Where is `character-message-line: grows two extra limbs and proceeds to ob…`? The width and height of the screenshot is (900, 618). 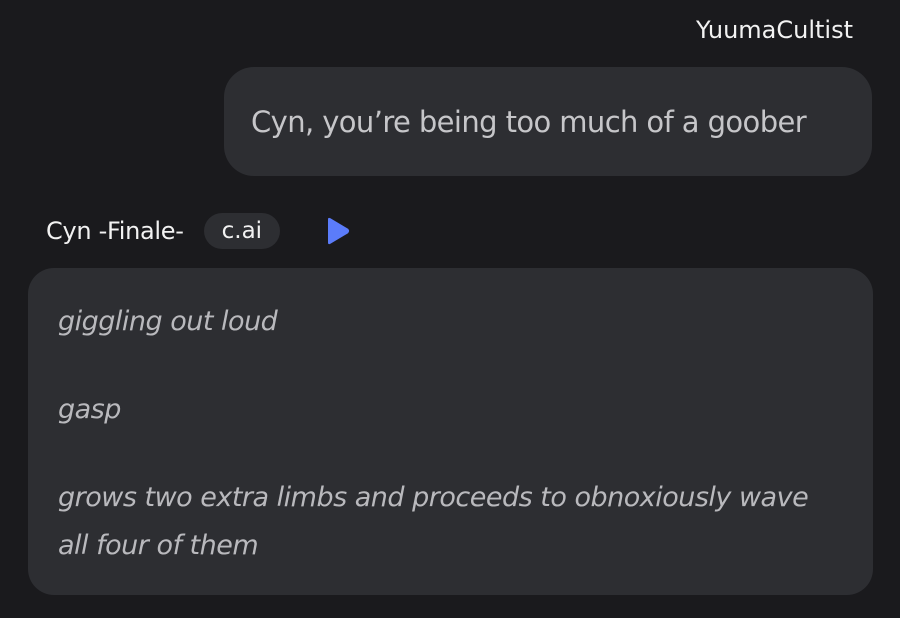 character-message-line: grows two extra limbs and proceeds to ob… is located at coordinates (433, 521).